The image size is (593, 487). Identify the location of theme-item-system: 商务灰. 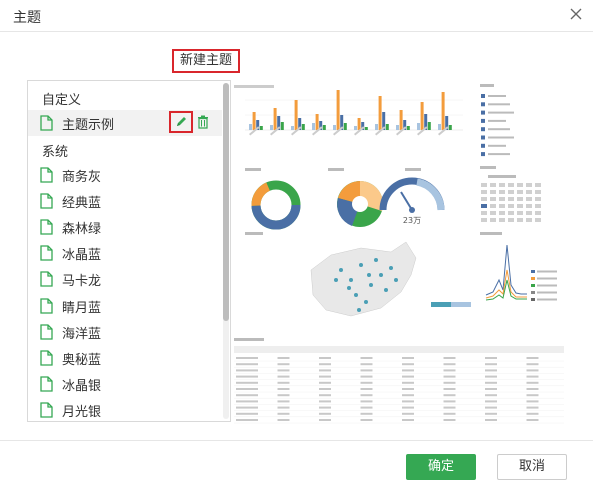
(125, 175).